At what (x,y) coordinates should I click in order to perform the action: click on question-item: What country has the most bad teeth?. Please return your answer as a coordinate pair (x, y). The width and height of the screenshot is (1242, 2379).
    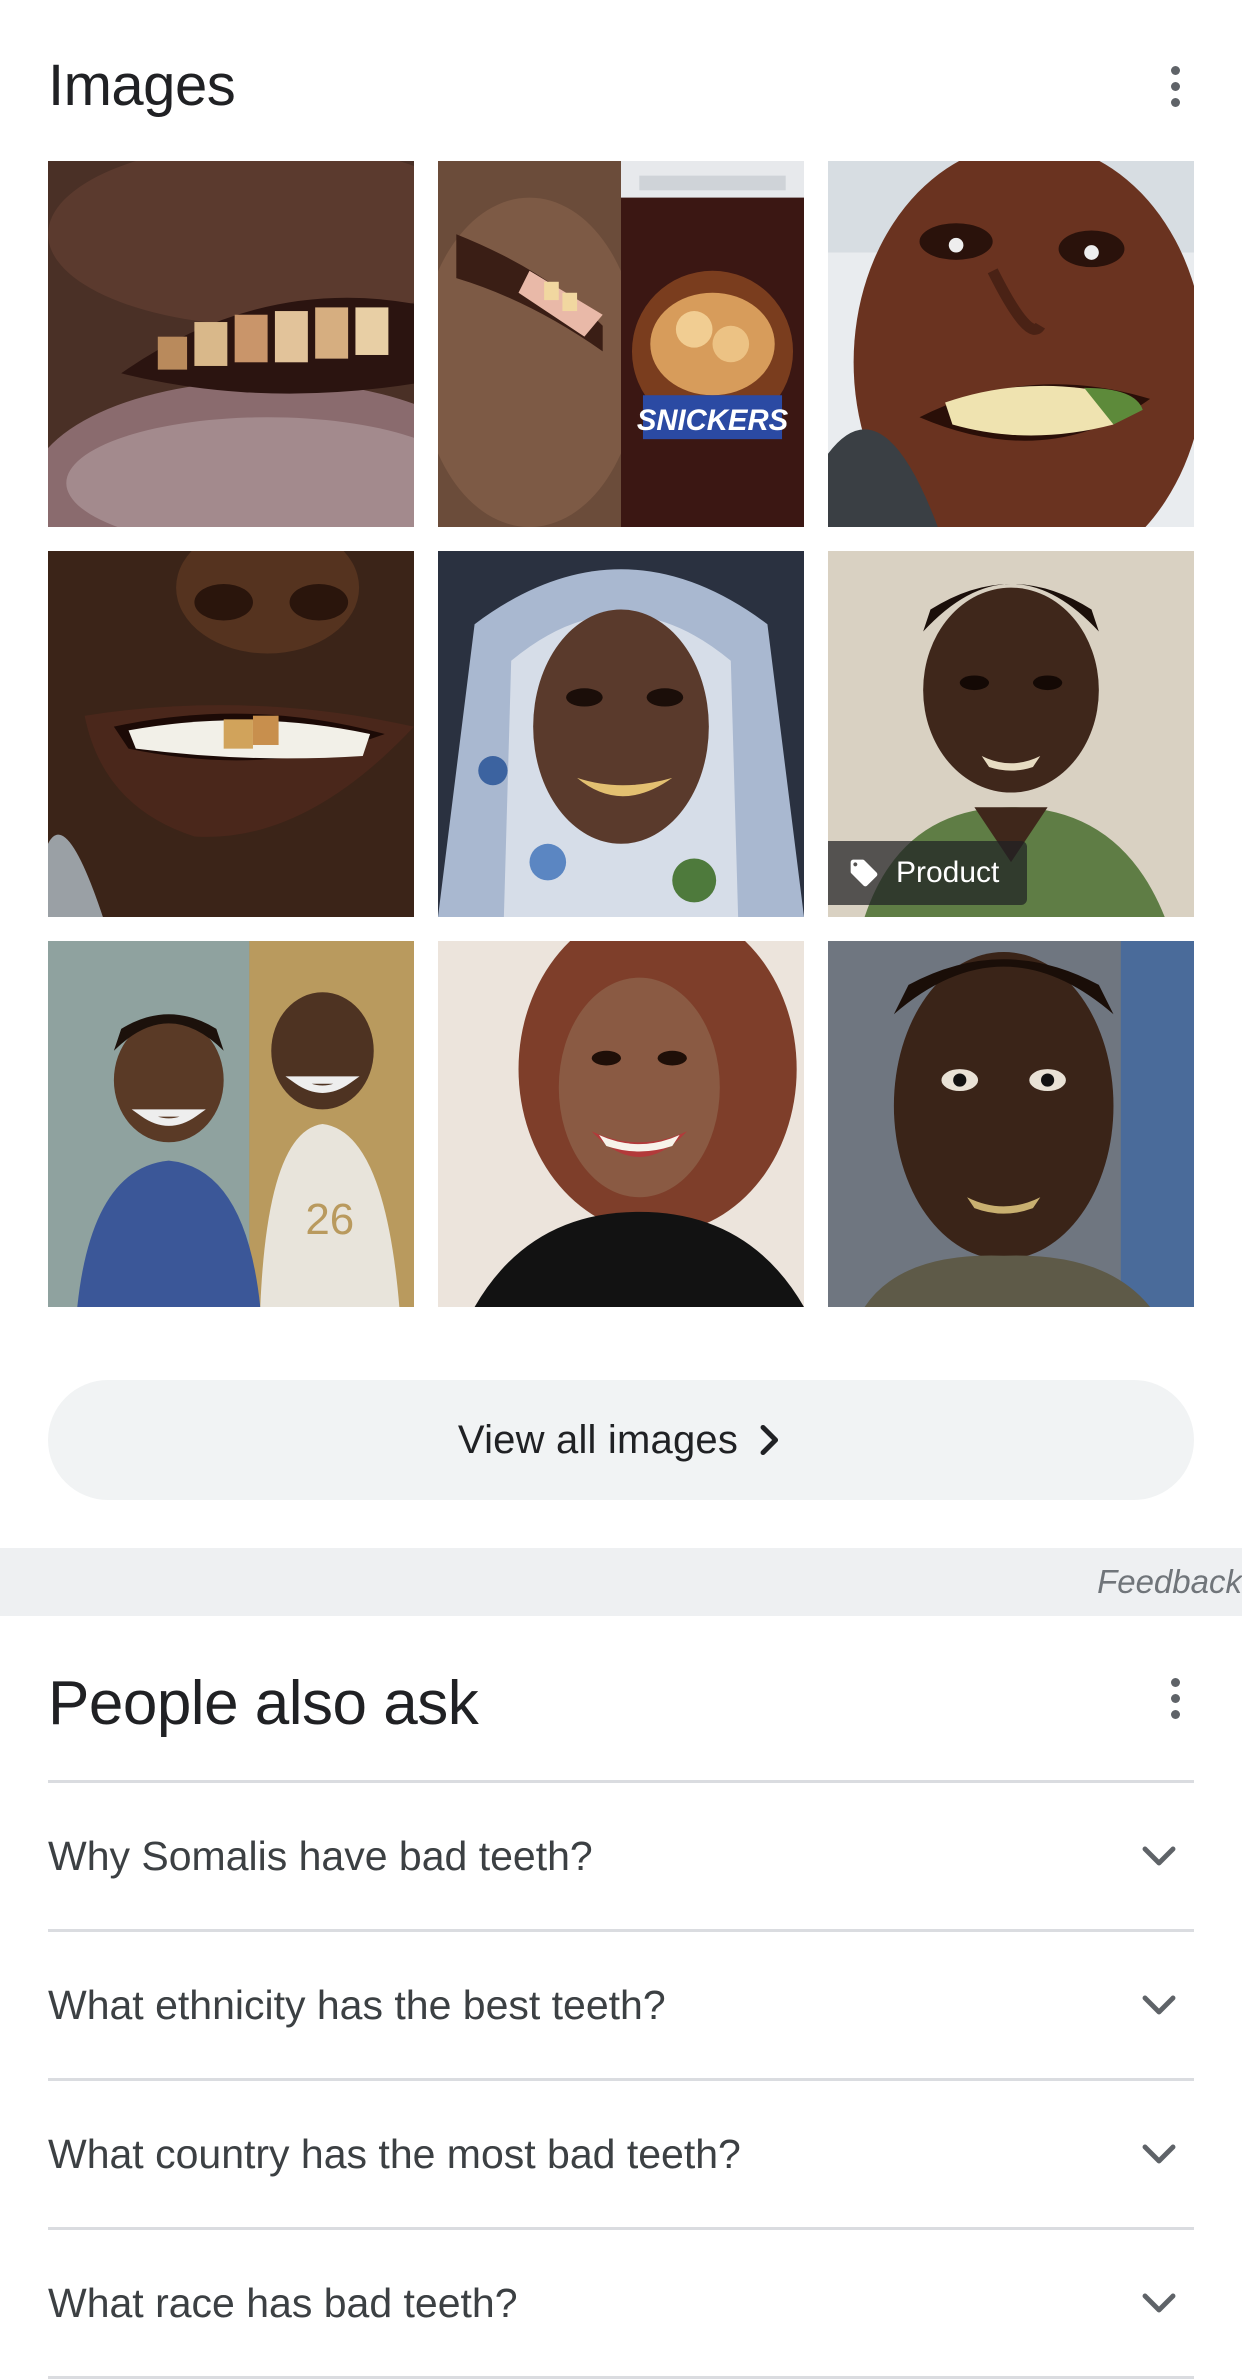
    Looking at the image, I should click on (621, 2152).